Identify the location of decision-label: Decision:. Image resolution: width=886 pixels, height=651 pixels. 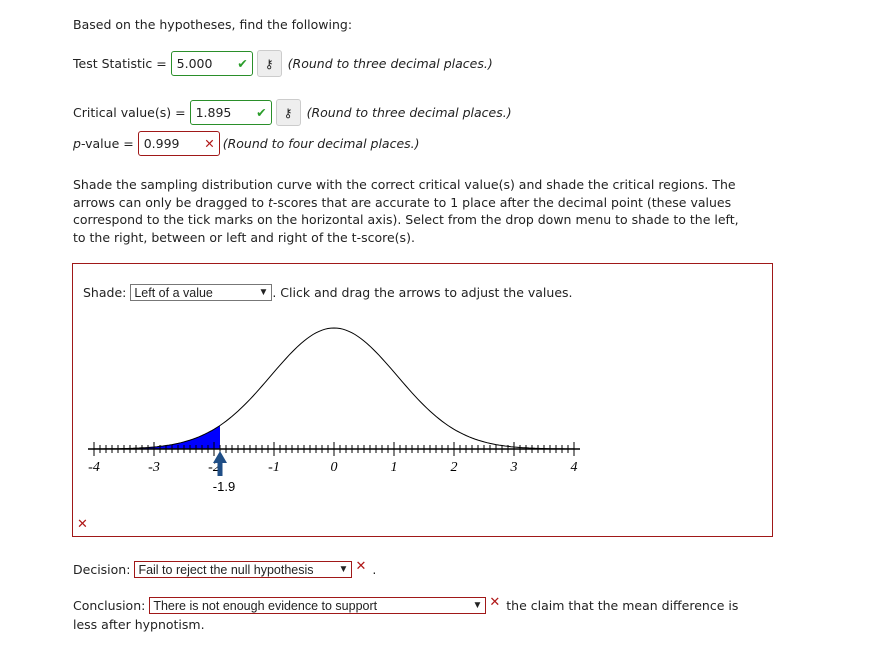
(102, 569).